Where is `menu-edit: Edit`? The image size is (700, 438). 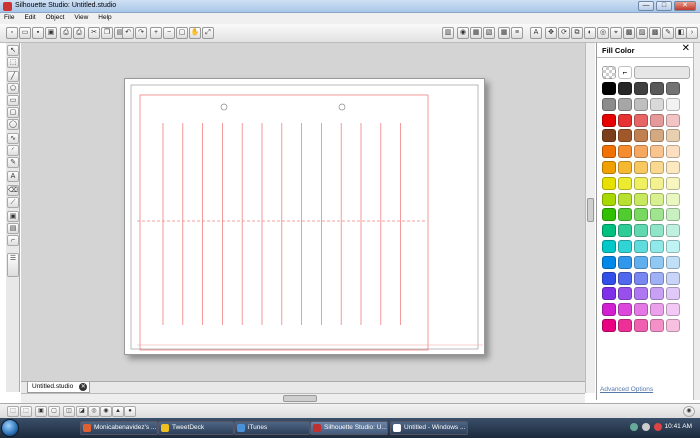 menu-edit: Edit is located at coordinates (29, 17).